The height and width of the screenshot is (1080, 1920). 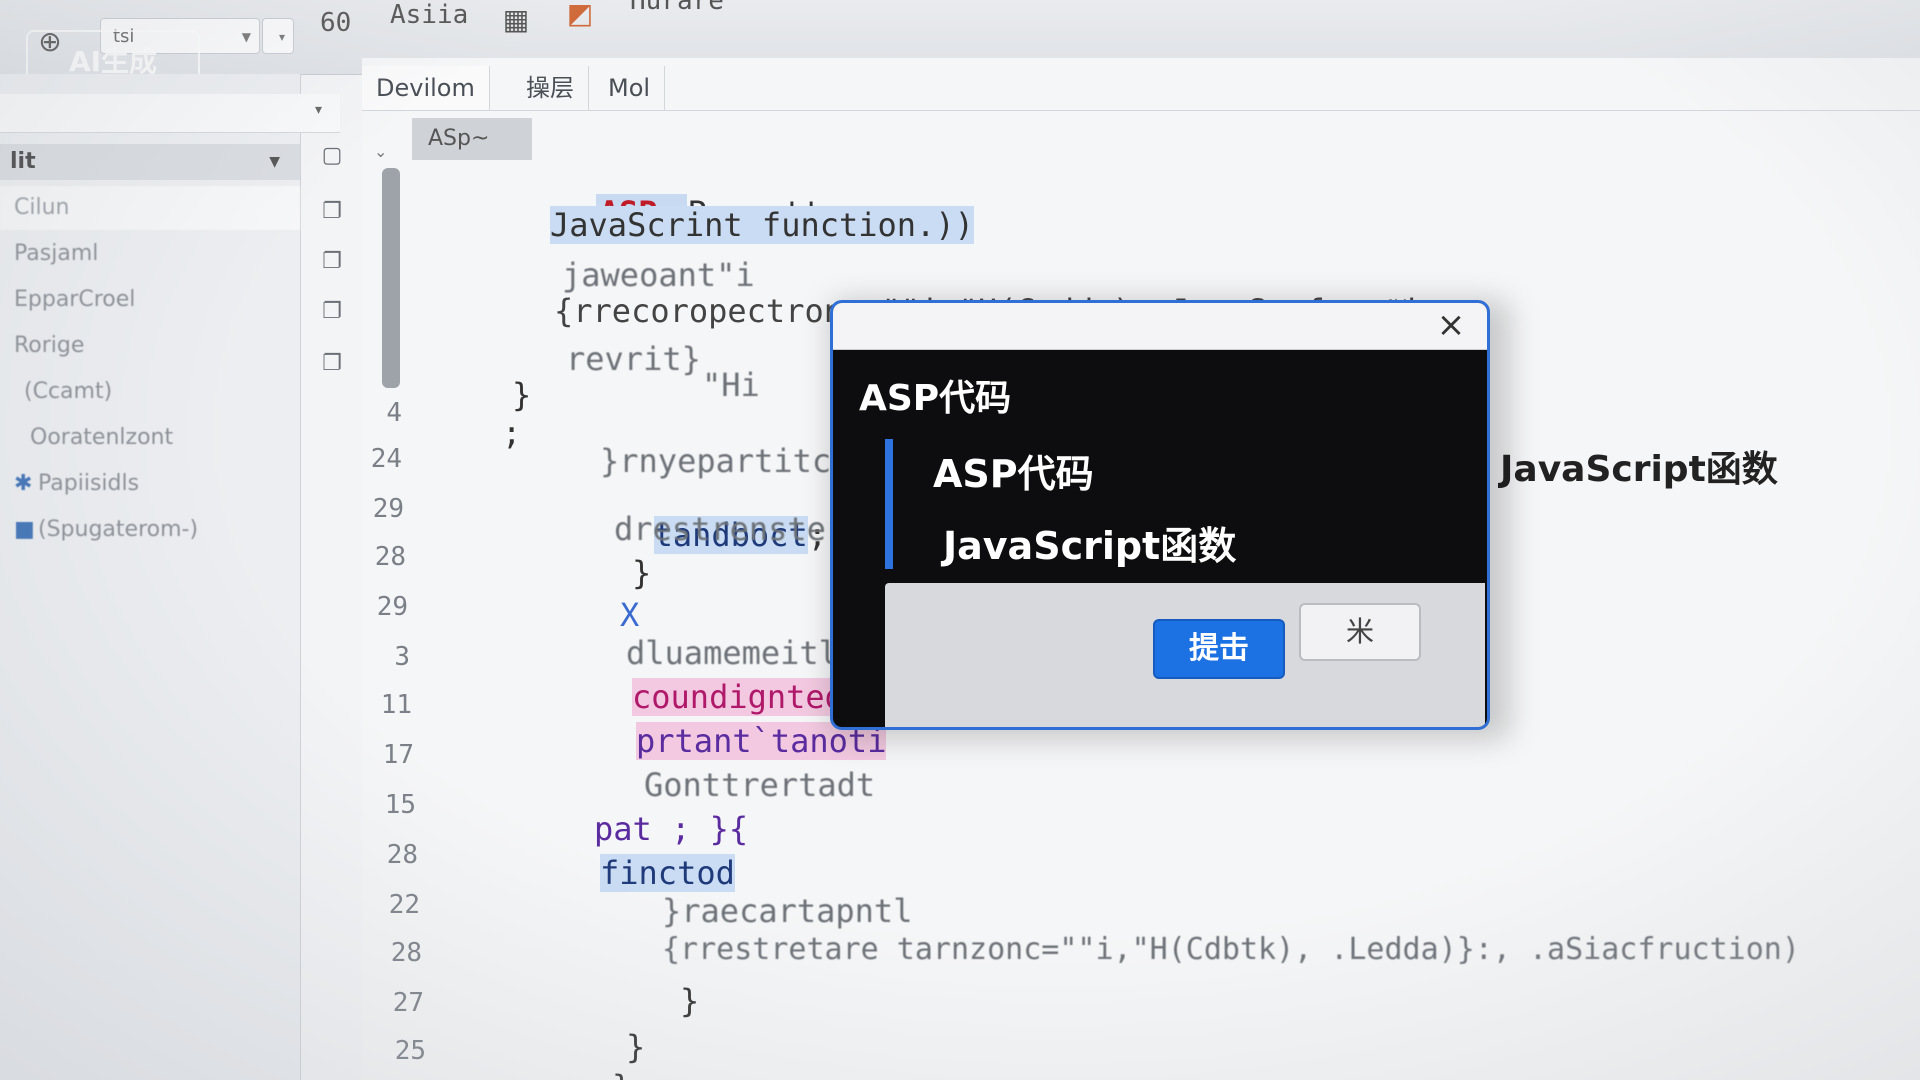 What do you see at coordinates (1141, 84) in the screenshot?
I see `editor-tab-bar: Devilom 操层 Mol` at bounding box center [1141, 84].